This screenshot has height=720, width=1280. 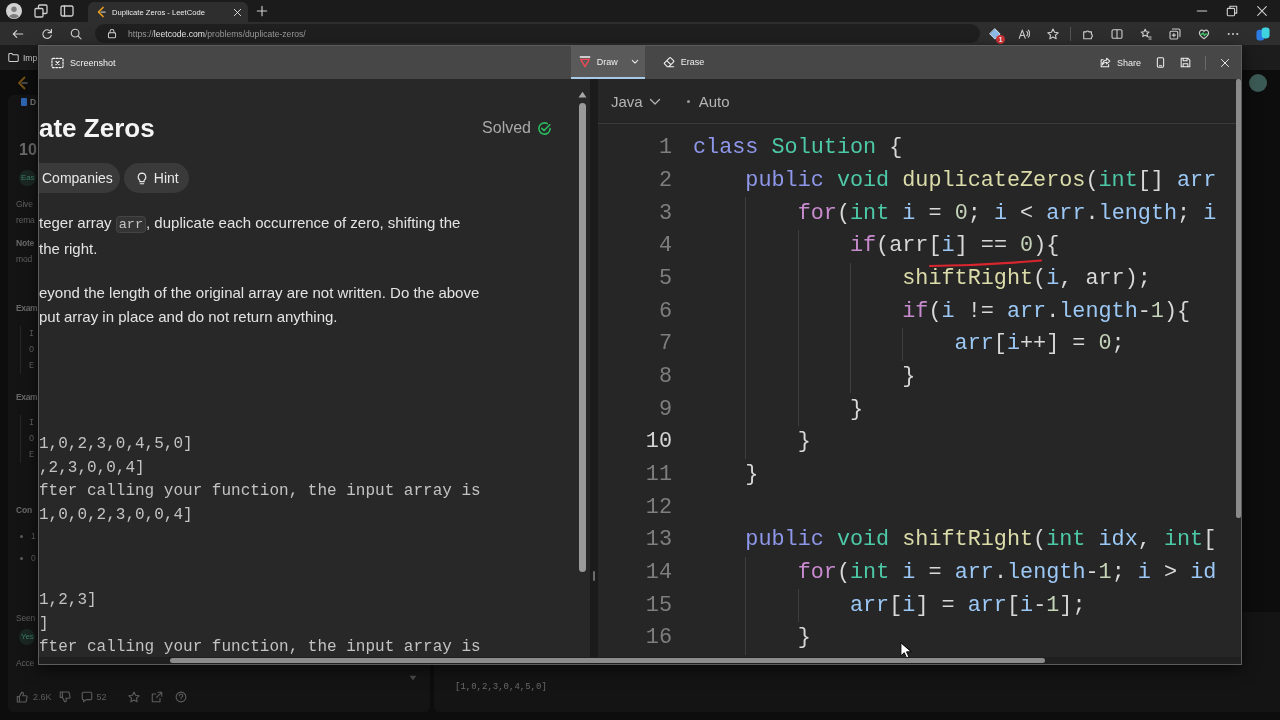 What do you see at coordinates (1146, 33) in the screenshot?
I see `favorites-icon` at bounding box center [1146, 33].